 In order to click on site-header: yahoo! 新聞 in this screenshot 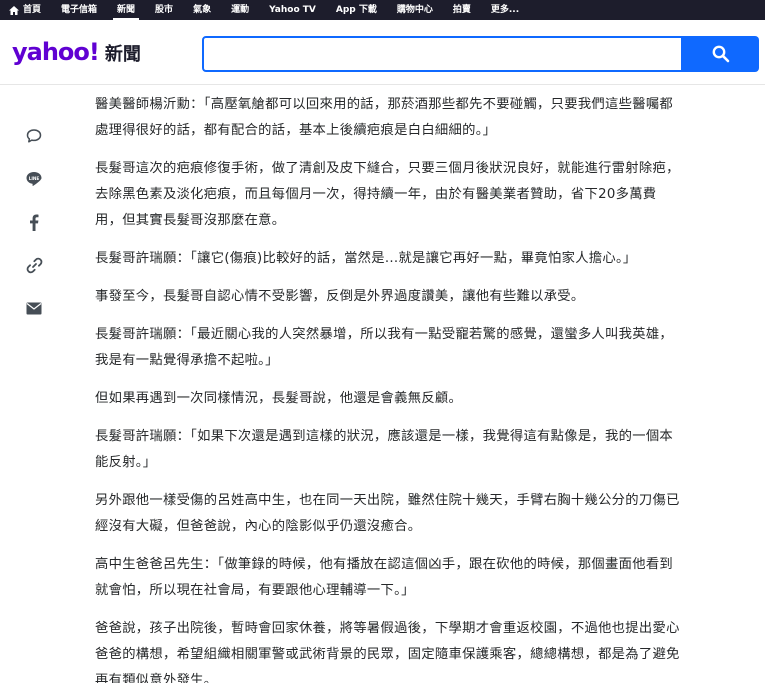, I will do `click(382, 52)`.